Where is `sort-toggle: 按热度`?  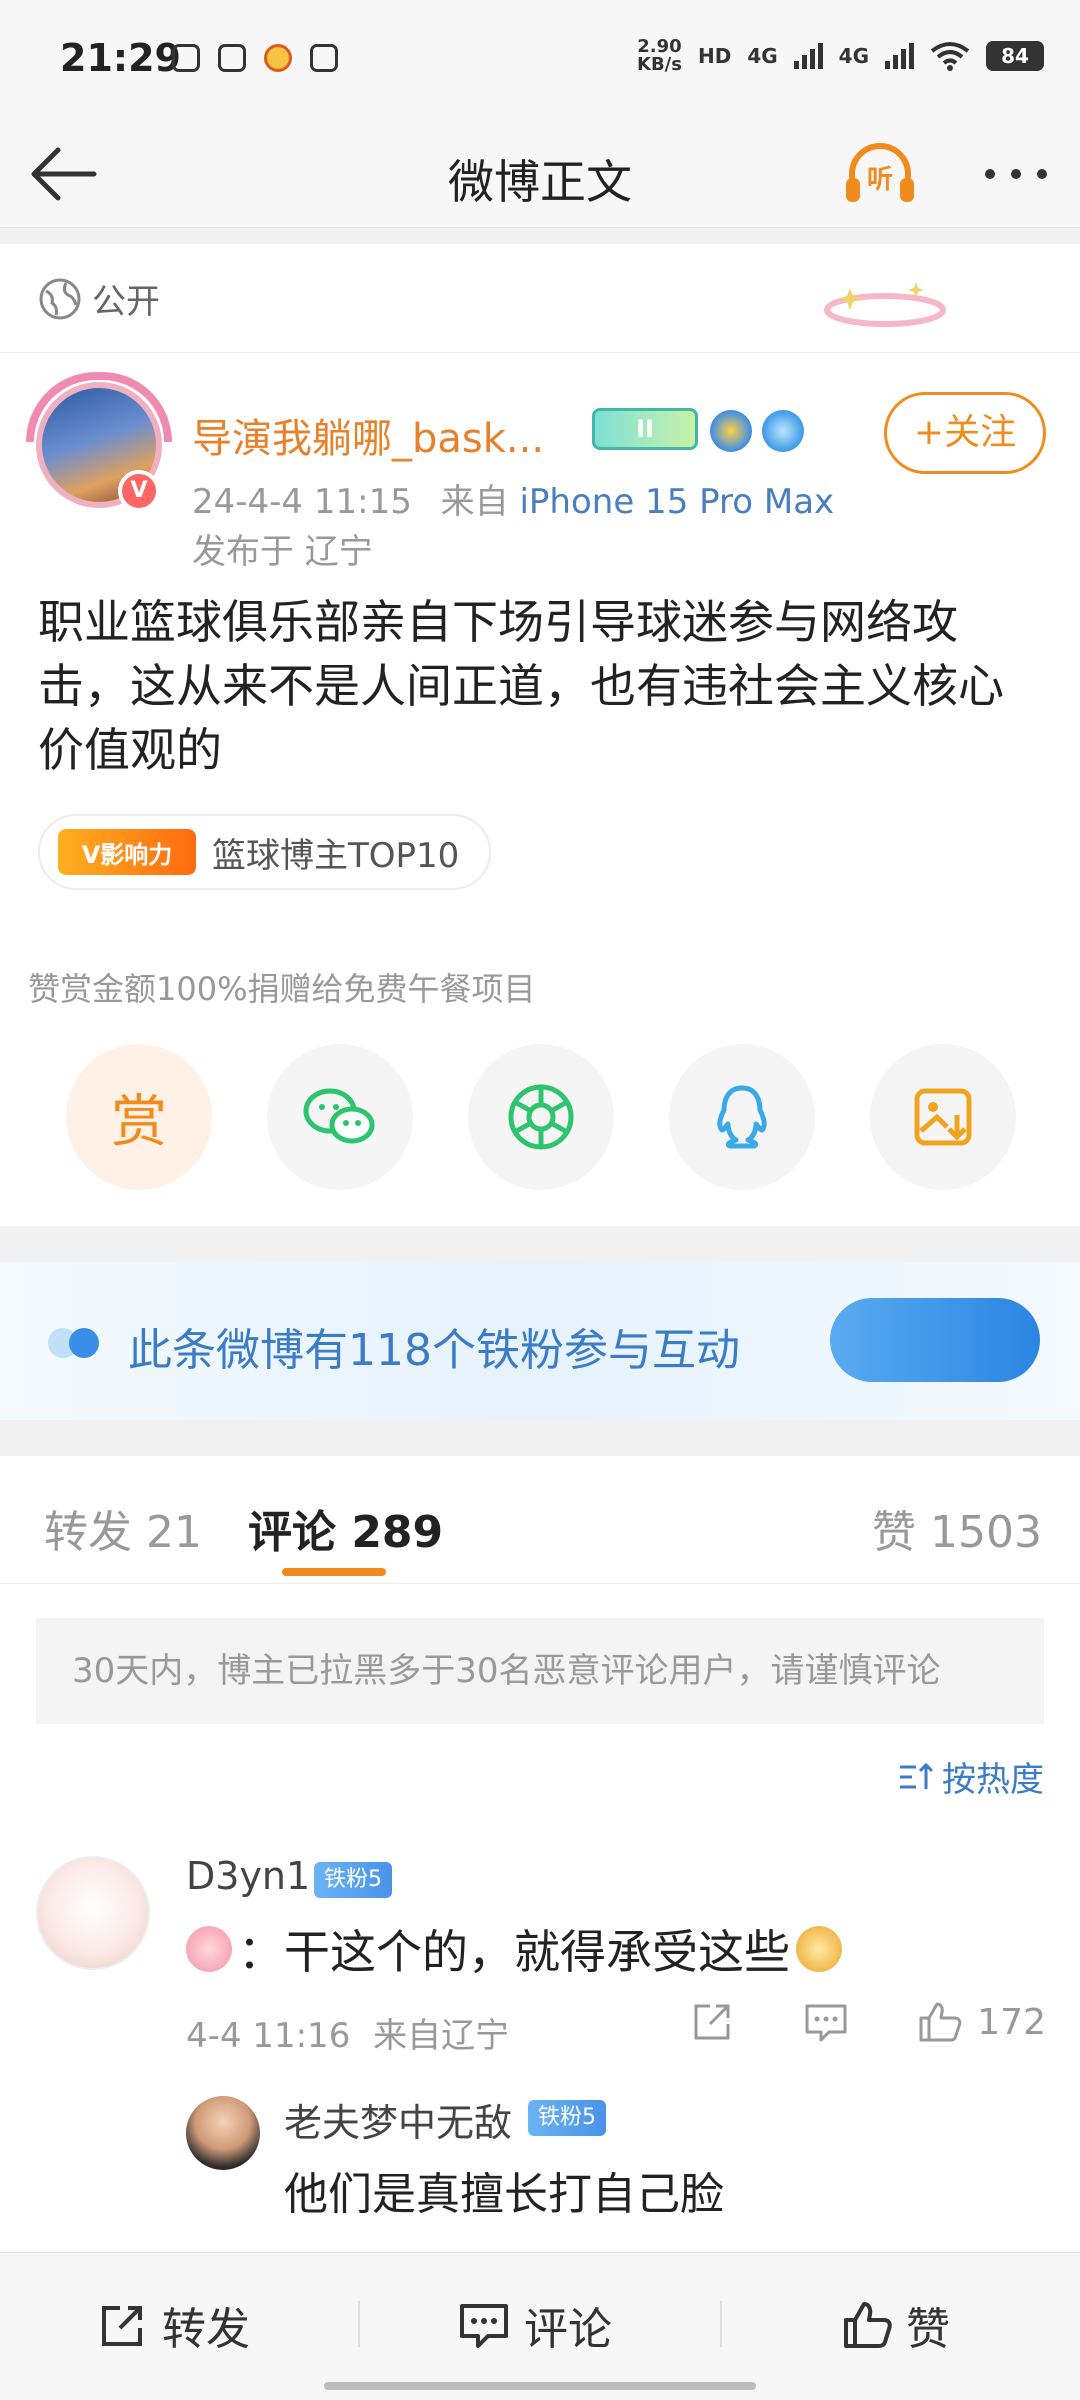
sort-toggle: 按热度 is located at coordinates (971, 1776).